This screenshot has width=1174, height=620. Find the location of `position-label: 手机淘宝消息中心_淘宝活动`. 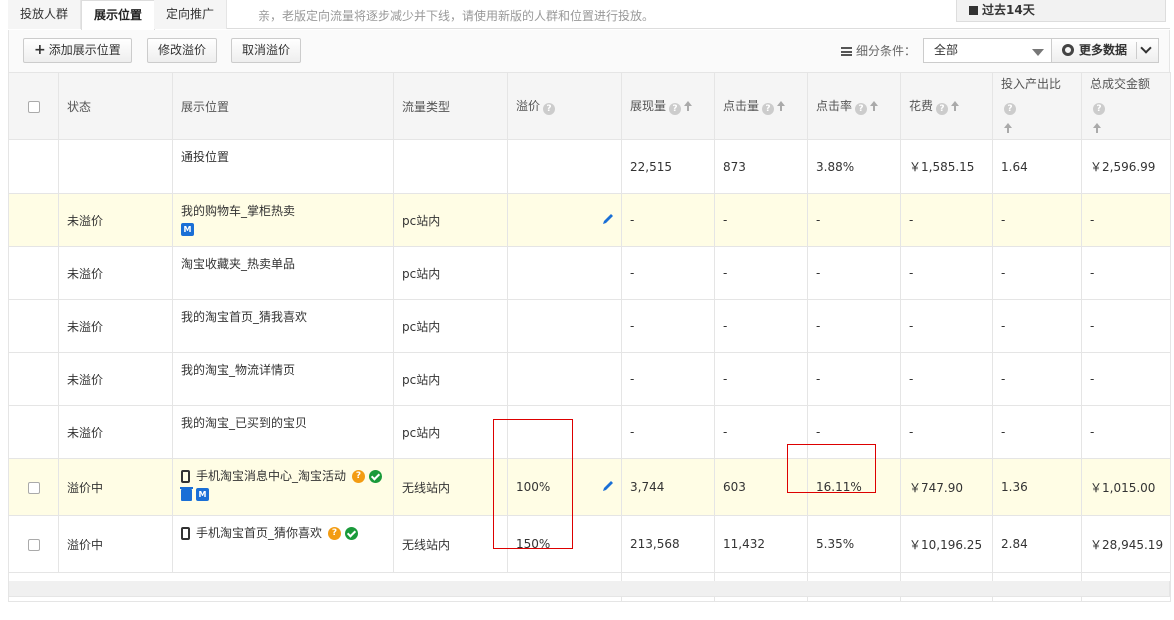

position-label: 手机淘宝消息中心_淘宝活动 is located at coordinates (271, 476).